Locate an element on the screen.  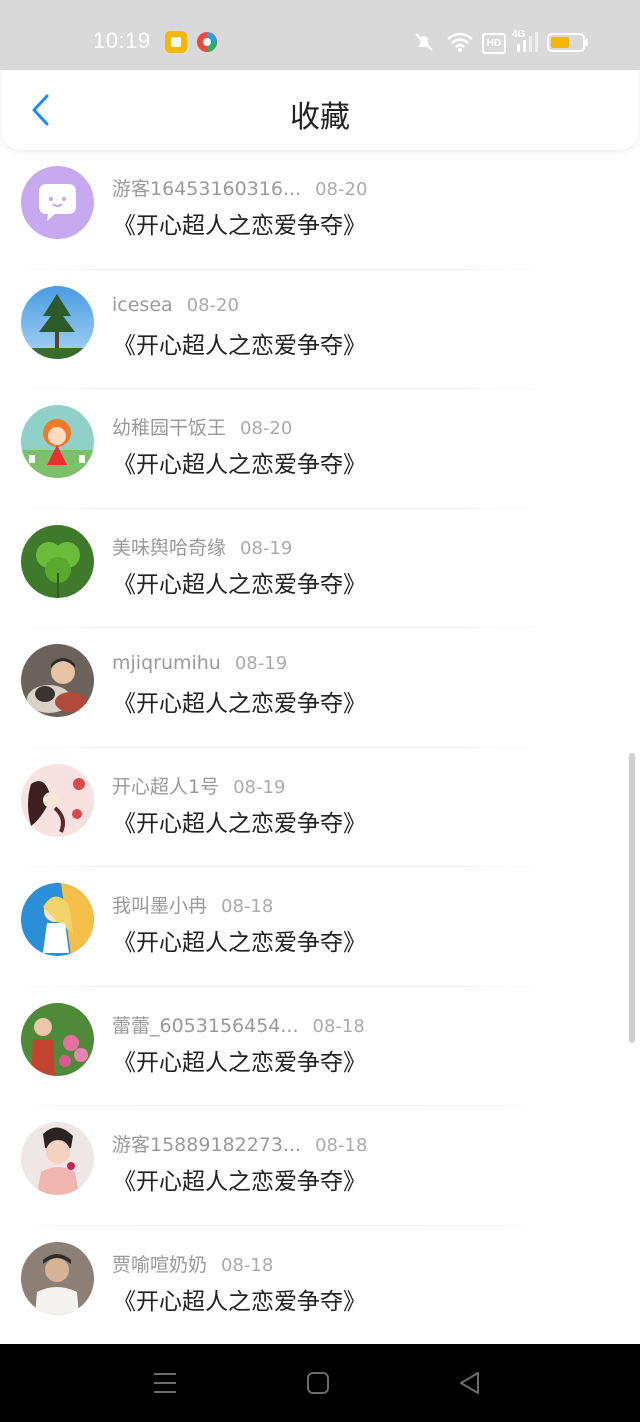
square-home-icon is located at coordinates (318, 1383).